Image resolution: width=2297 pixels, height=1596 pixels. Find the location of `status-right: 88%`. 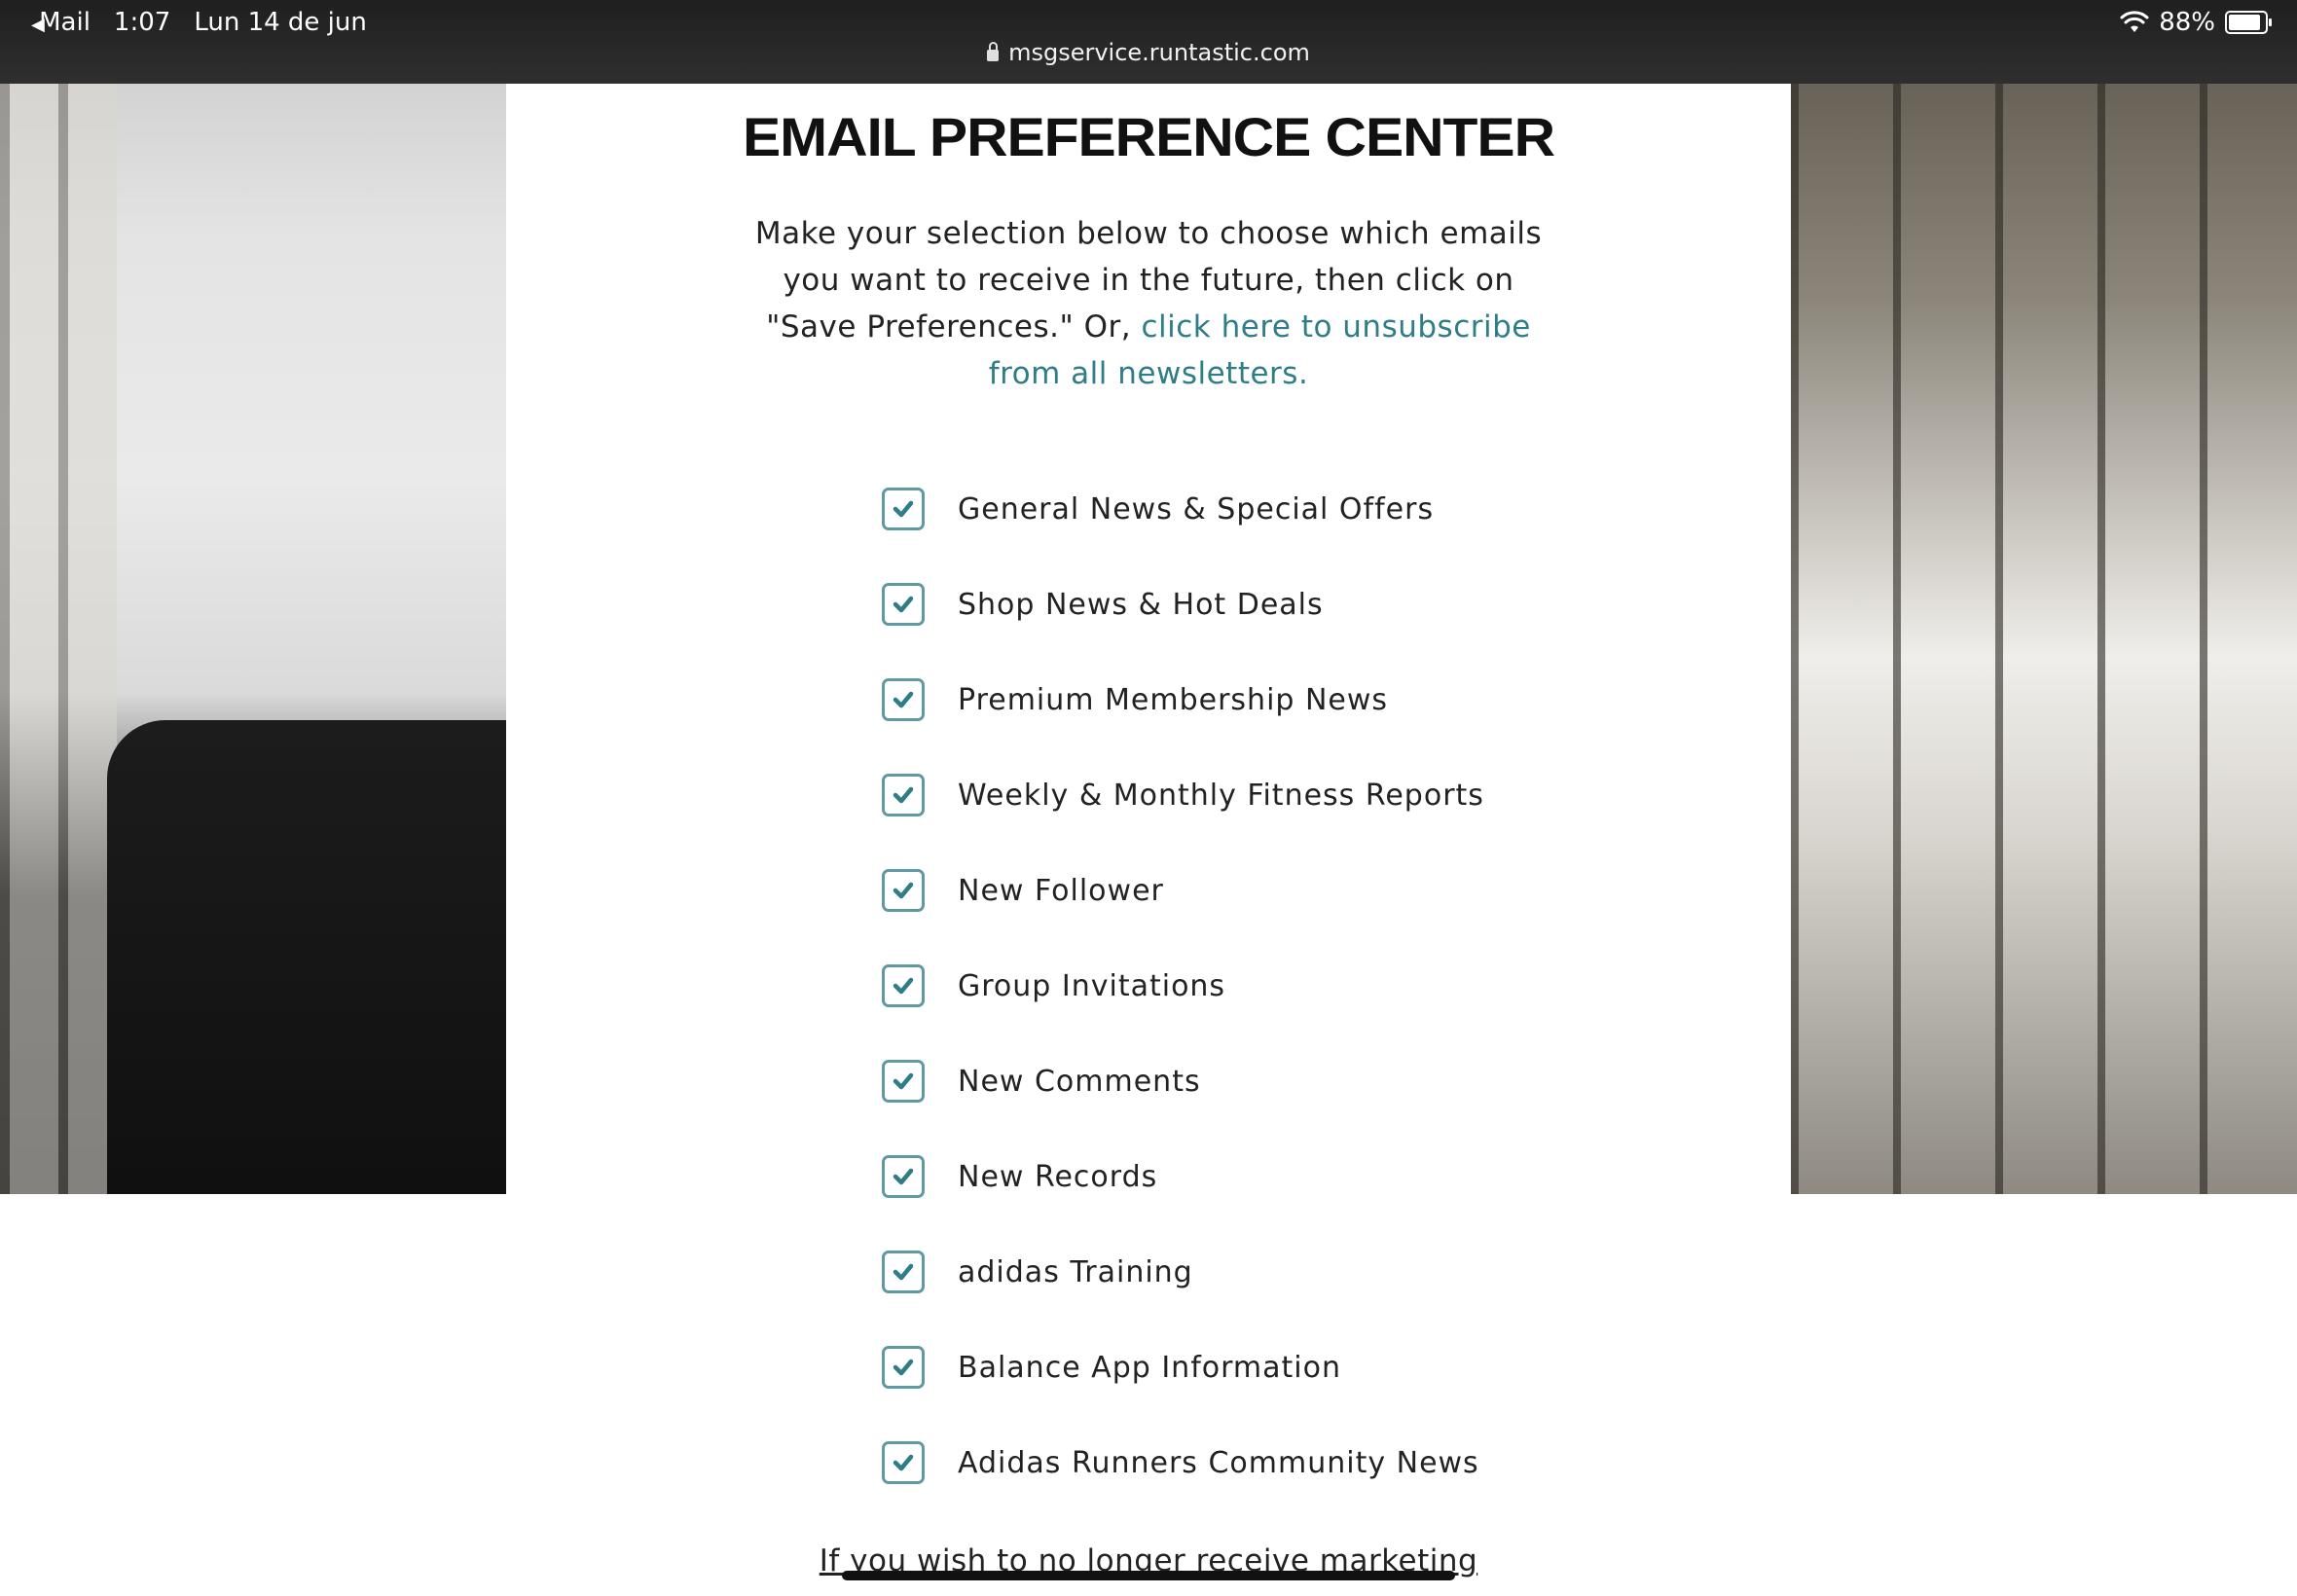

status-right: 88% is located at coordinates (2196, 22).